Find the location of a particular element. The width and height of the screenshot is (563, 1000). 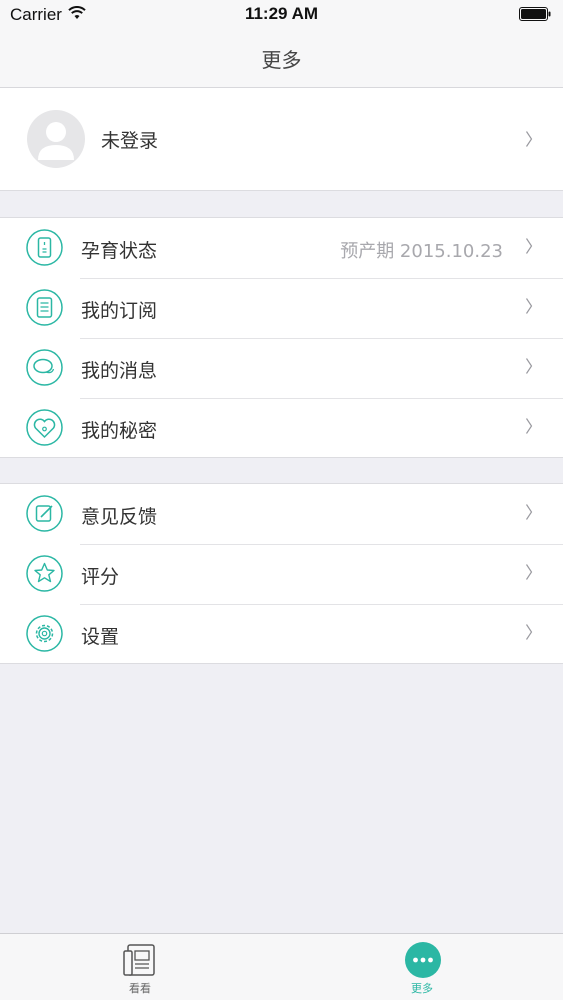

feedback-icon is located at coordinates (44, 513).